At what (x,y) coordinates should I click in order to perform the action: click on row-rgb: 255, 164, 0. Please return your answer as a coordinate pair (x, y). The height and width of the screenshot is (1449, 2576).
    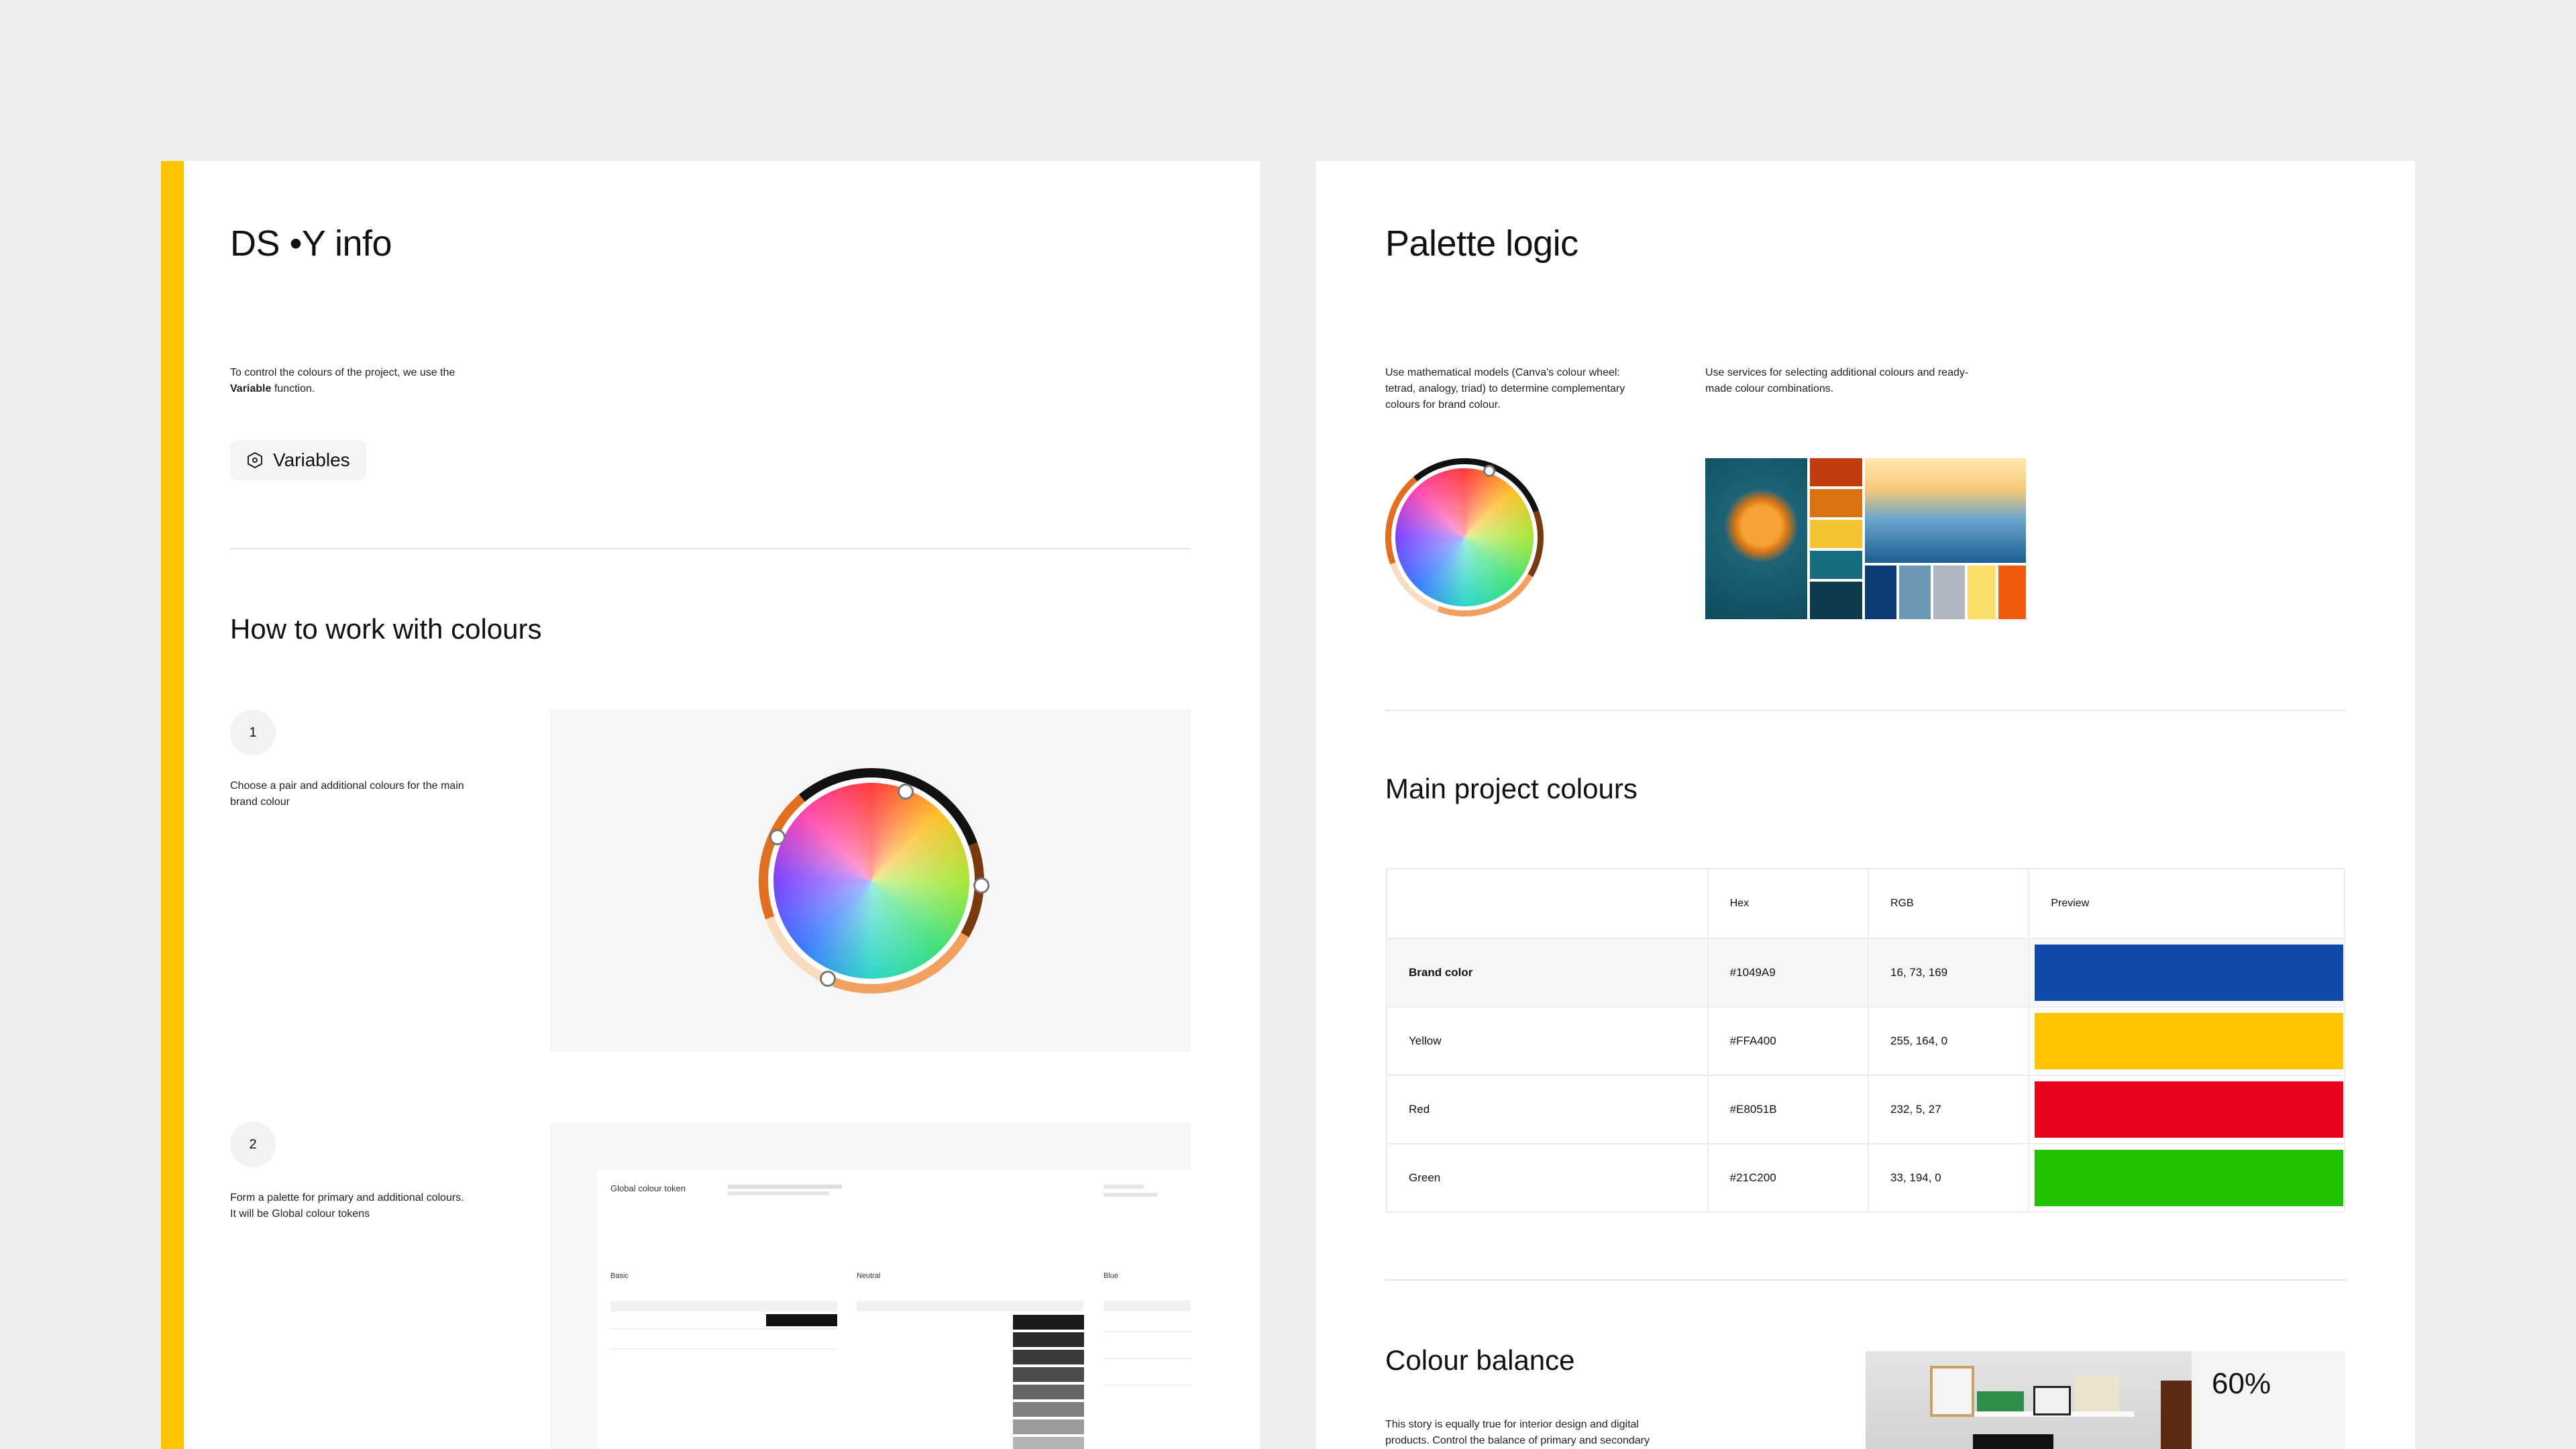
    Looking at the image, I should click on (1948, 1041).